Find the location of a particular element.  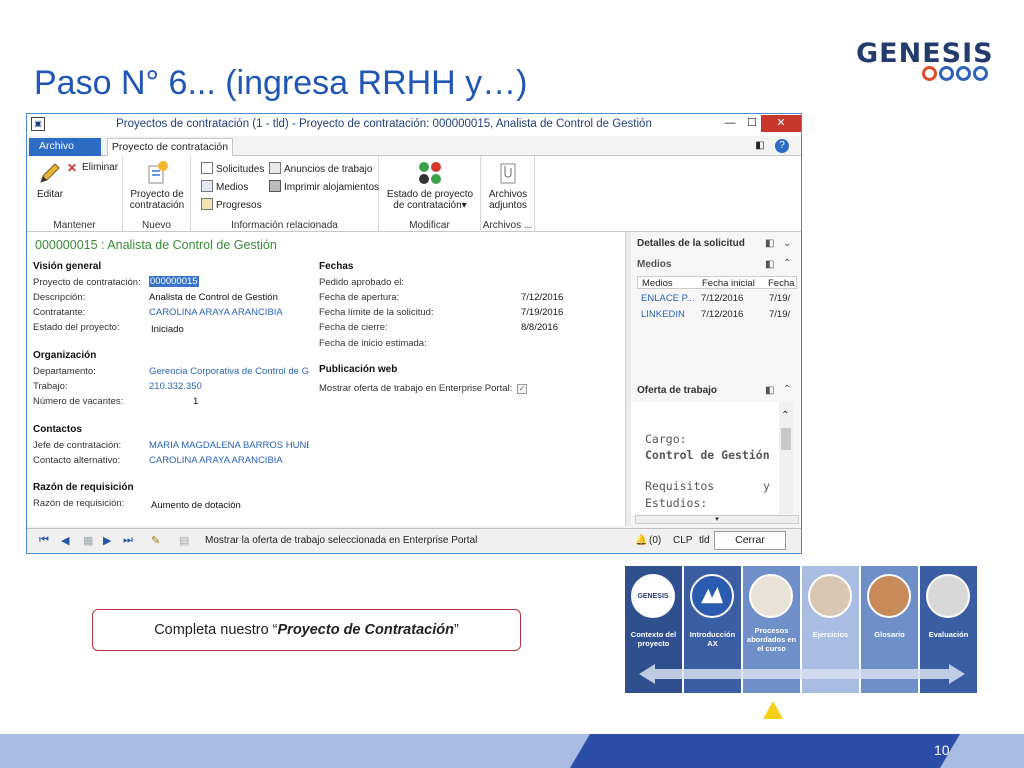

anuncios-button: Anuncios de trabajo is located at coordinates (320, 168).